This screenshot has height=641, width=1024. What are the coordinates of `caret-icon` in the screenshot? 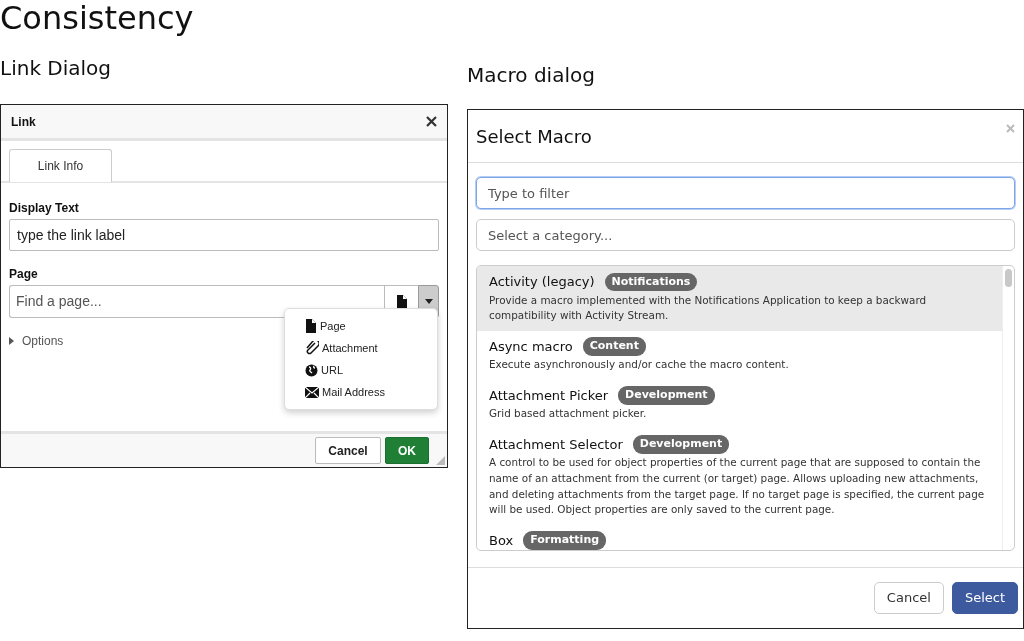 It's located at (428, 301).